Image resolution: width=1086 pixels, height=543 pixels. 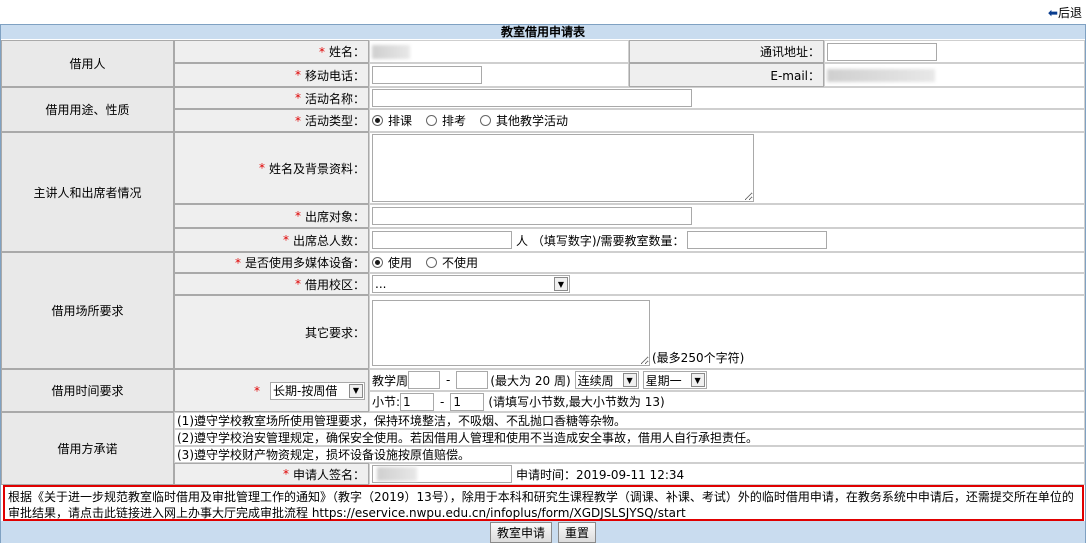 What do you see at coordinates (727, 380) in the screenshot?
I see `week-row: 教学周 - (最大为 20 周) 连续周 ▼ 星期一 ▼` at bounding box center [727, 380].